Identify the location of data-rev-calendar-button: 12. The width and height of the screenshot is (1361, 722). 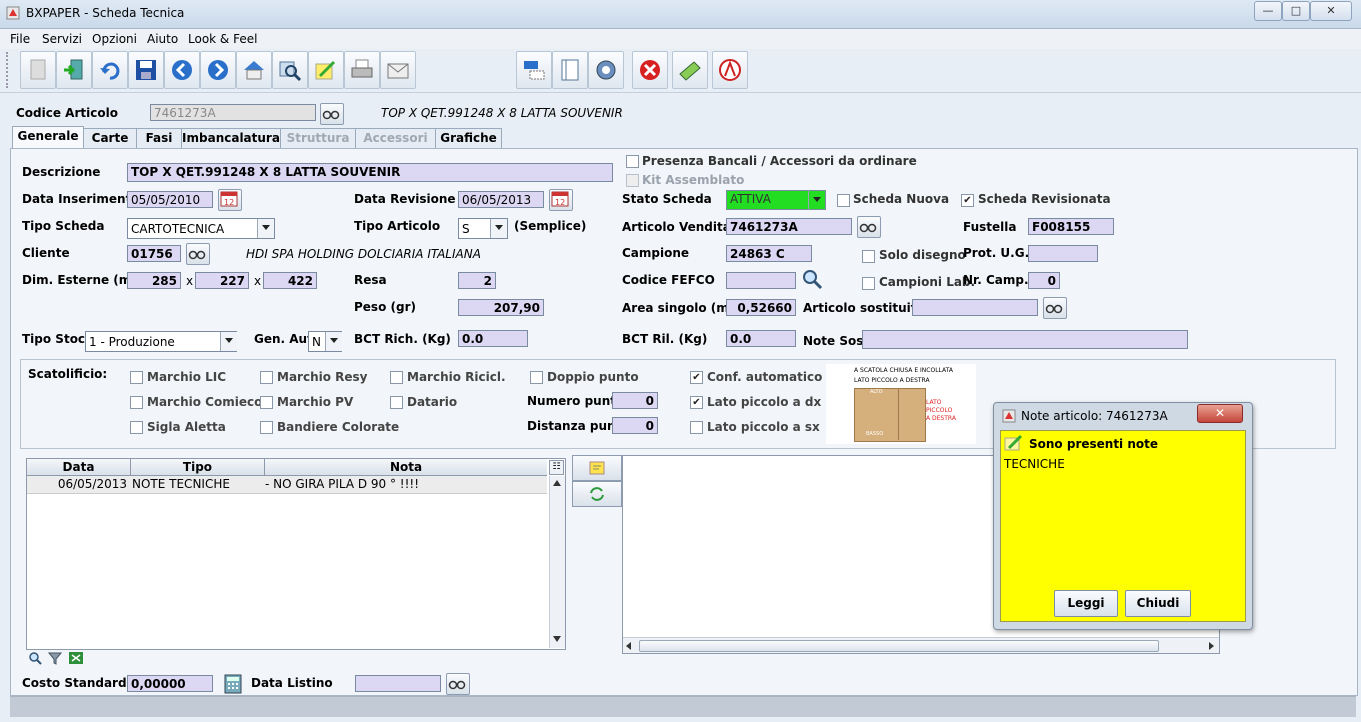
(561, 200).